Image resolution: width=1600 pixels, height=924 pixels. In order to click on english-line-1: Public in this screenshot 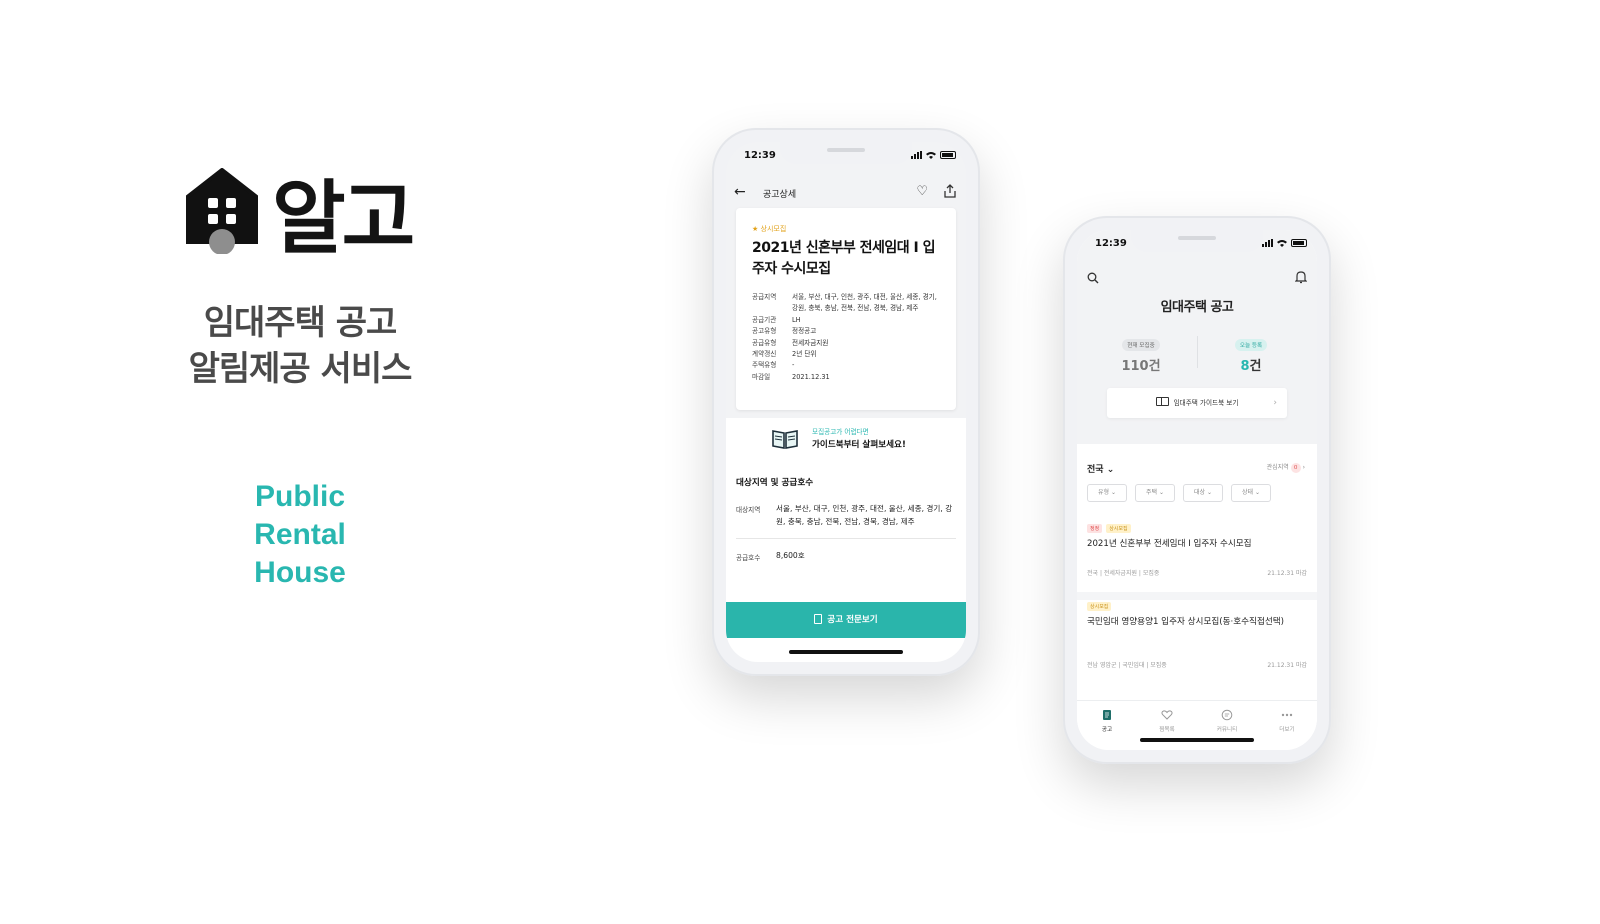, I will do `click(299, 496)`.